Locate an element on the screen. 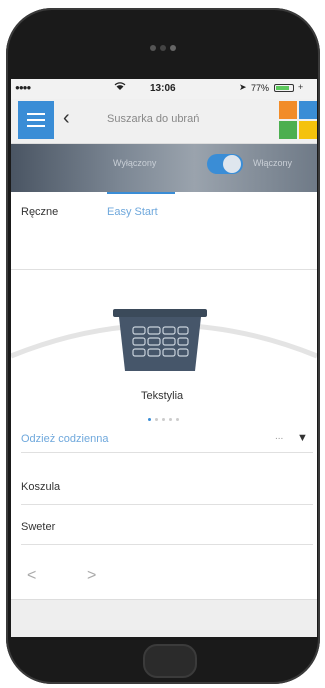  status-time: 13:06 is located at coordinates (163, 88).